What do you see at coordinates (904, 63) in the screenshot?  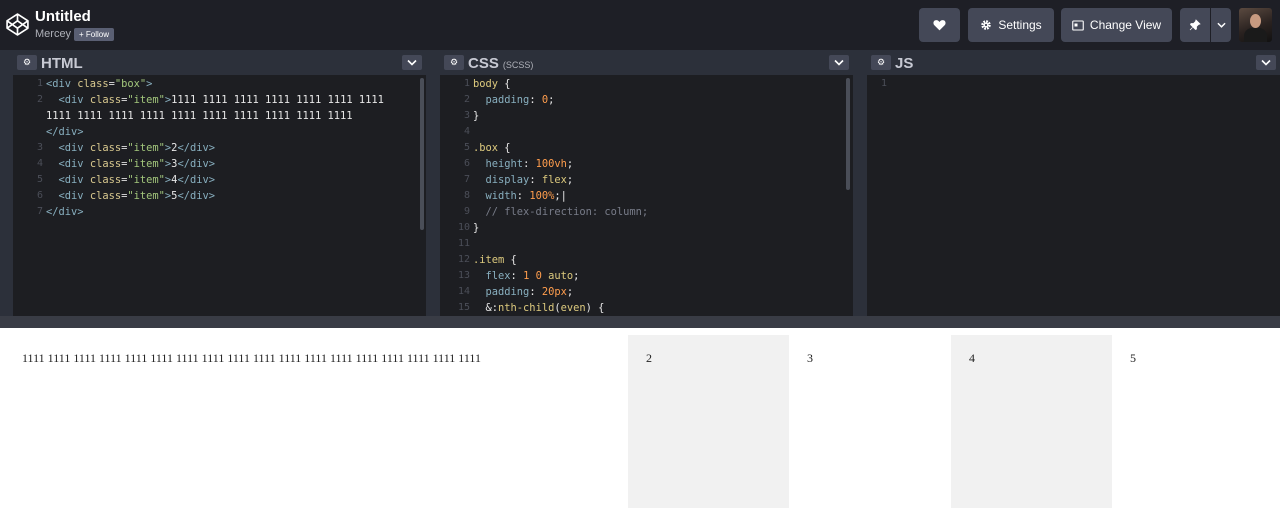 I see `js-panel-title: JS` at bounding box center [904, 63].